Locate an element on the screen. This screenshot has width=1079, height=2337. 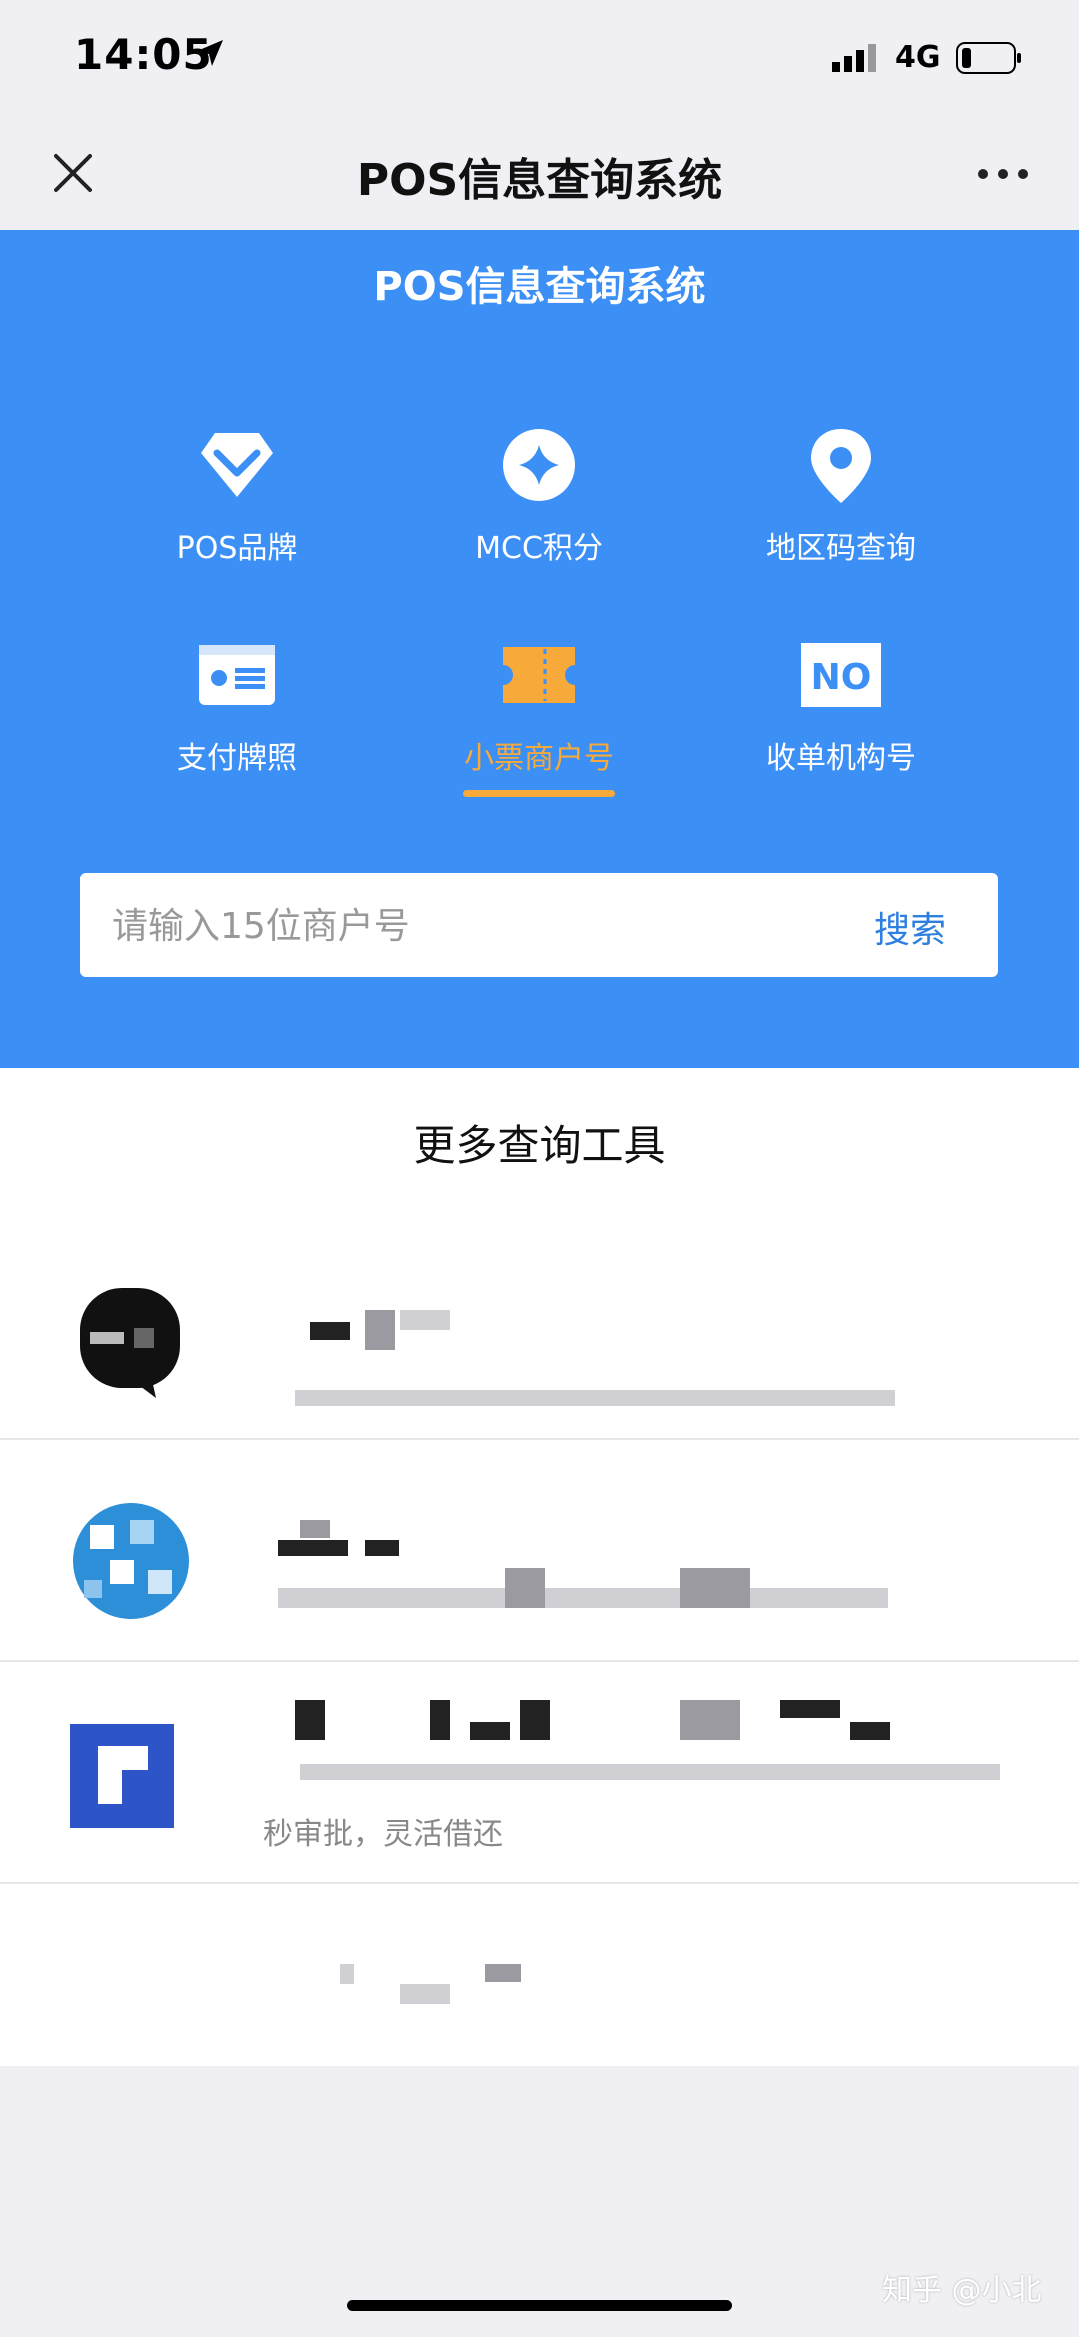
tool-label: MCC积分 is located at coordinates (539, 548).